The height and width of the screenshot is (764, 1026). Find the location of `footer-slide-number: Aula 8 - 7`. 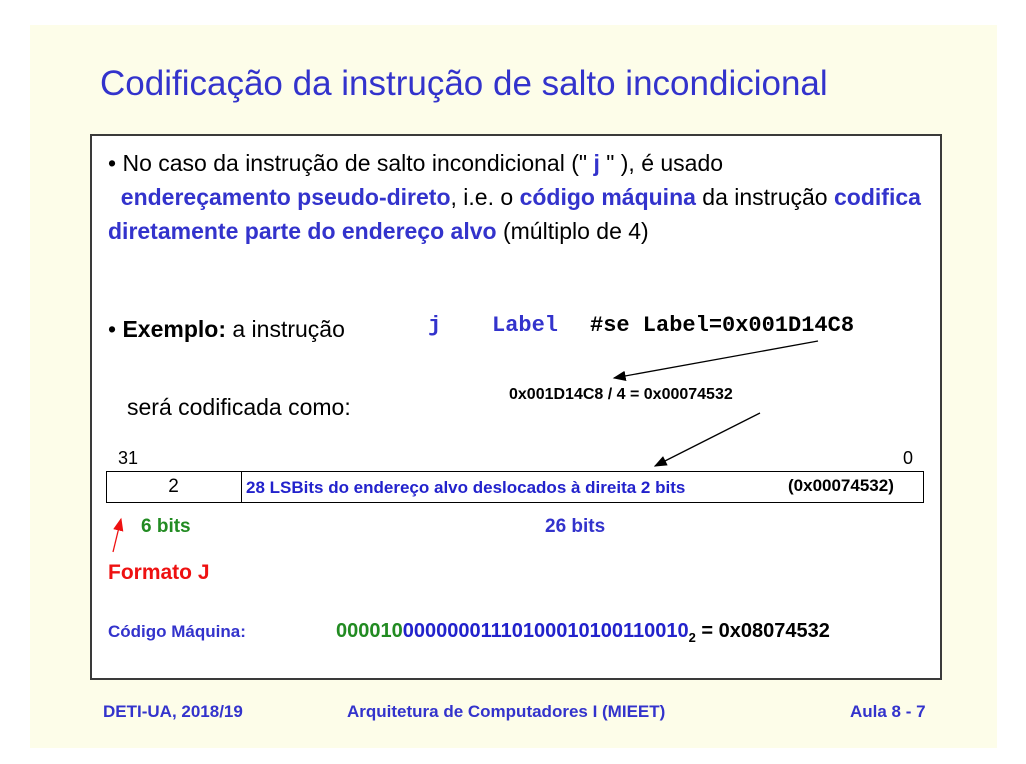

footer-slide-number: Aula 8 - 7 is located at coordinates (888, 711).